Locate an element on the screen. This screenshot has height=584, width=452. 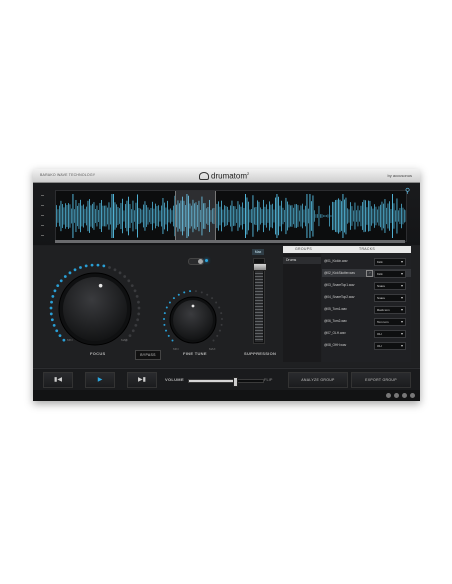
focus-label: FOCUS is located at coordinates (98, 353).